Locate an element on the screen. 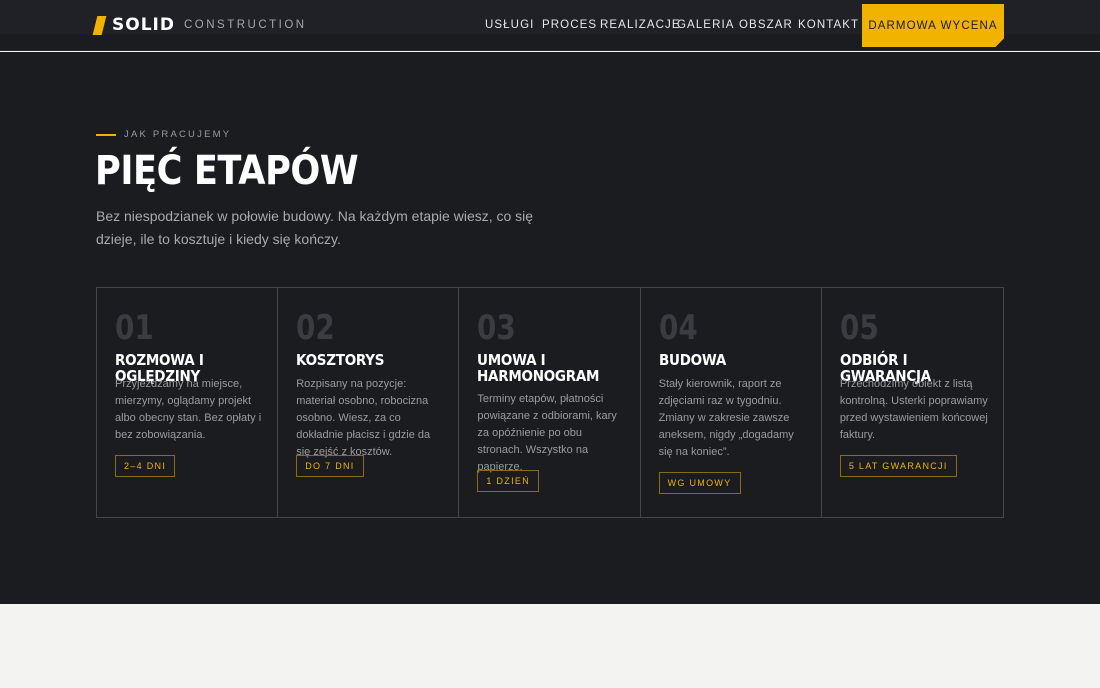  step-duration-badge: 5 LAT GWARANCJI is located at coordinates (898, 466).